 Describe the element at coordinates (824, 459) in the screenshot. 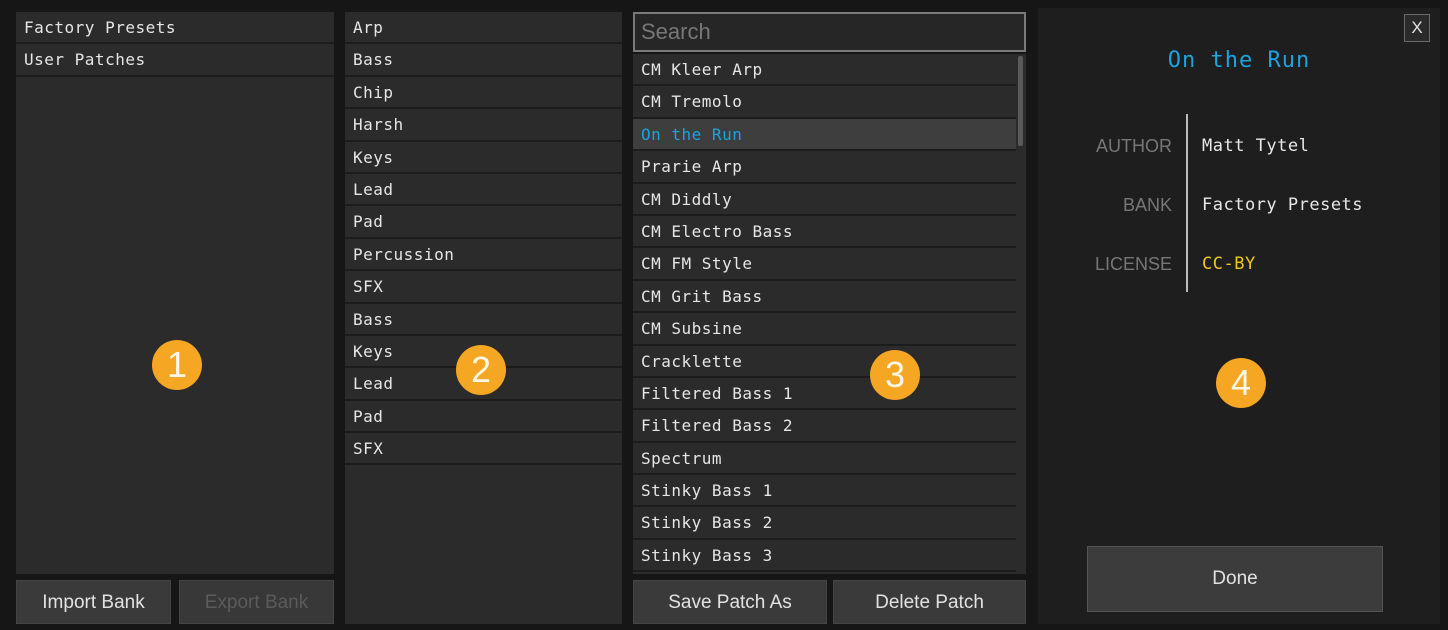

I see `patch-item: Spectrum` at that location.